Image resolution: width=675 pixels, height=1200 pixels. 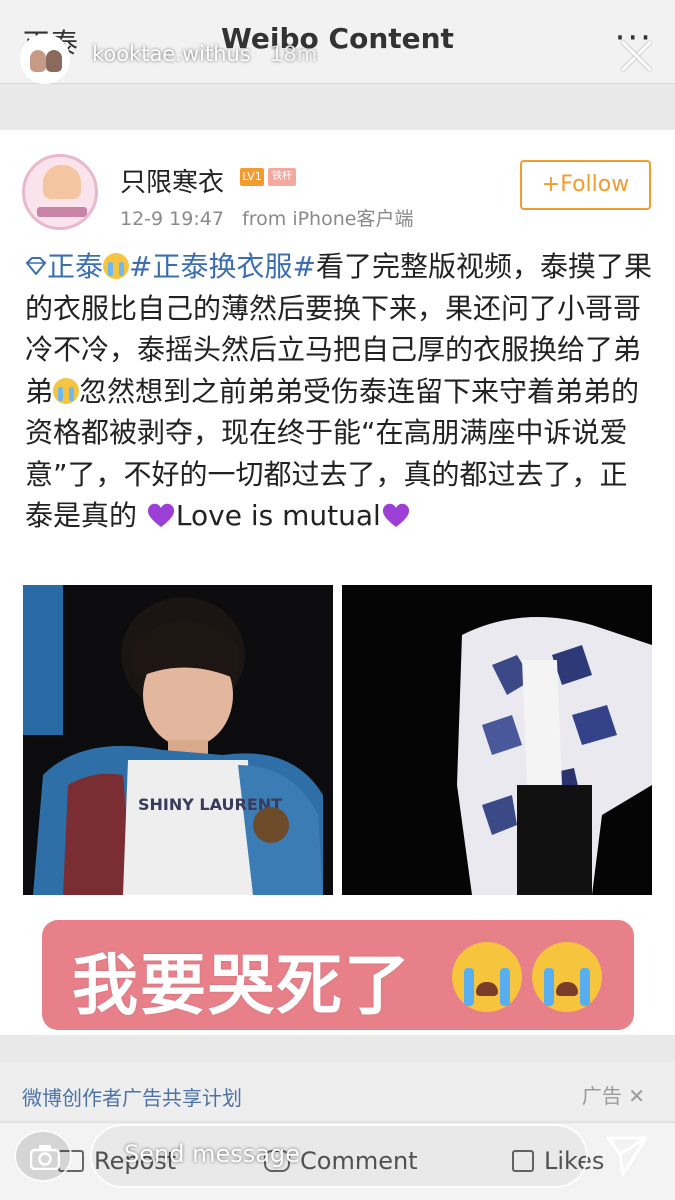 I want to click on level-badge: LV1, so click(x=252, y=177).